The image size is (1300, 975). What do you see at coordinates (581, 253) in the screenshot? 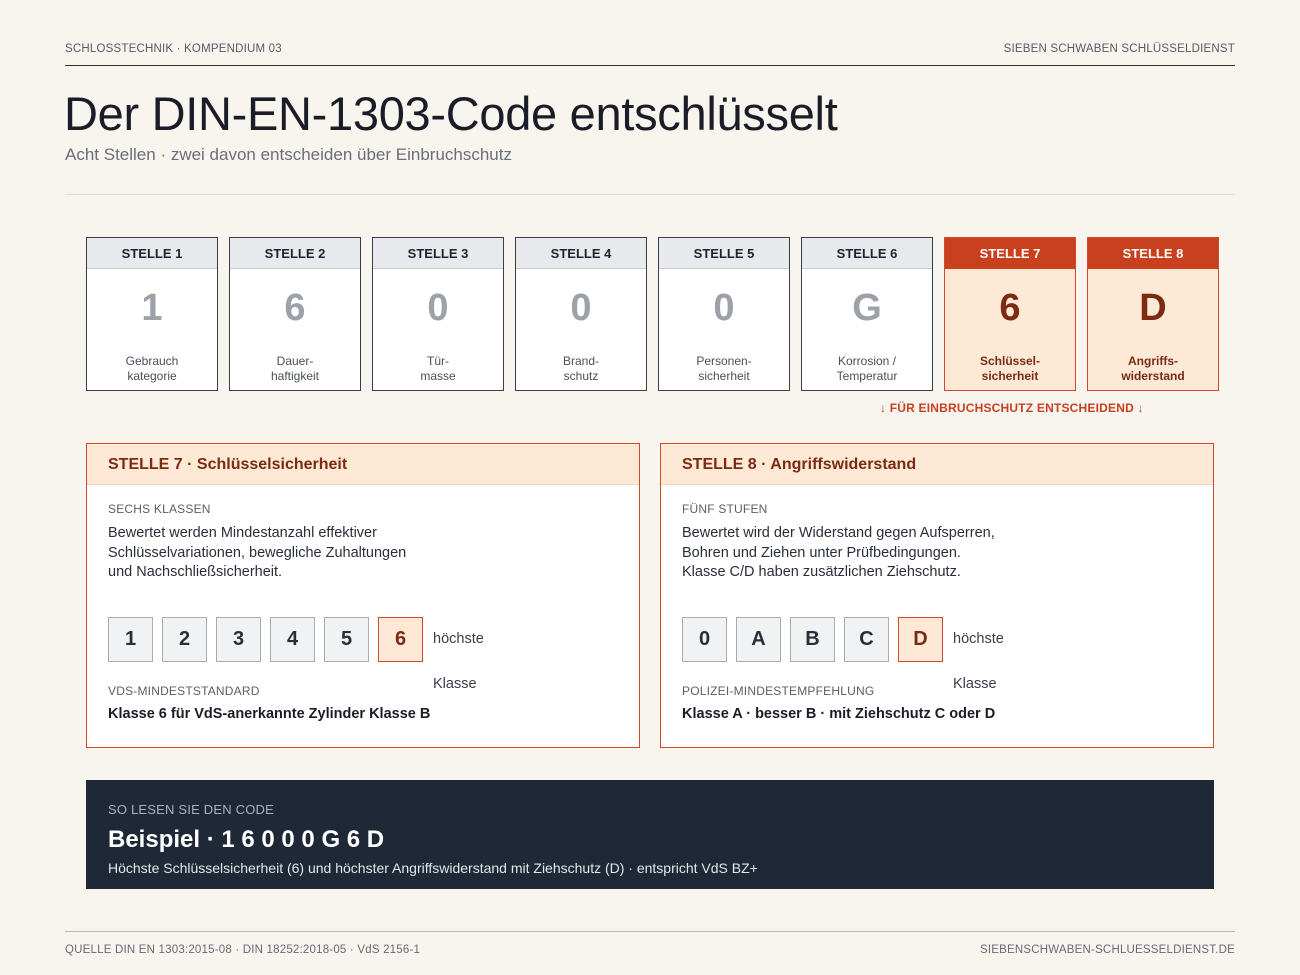
I see `digit-label: STELLE 4` at bounding box center [581, 253].